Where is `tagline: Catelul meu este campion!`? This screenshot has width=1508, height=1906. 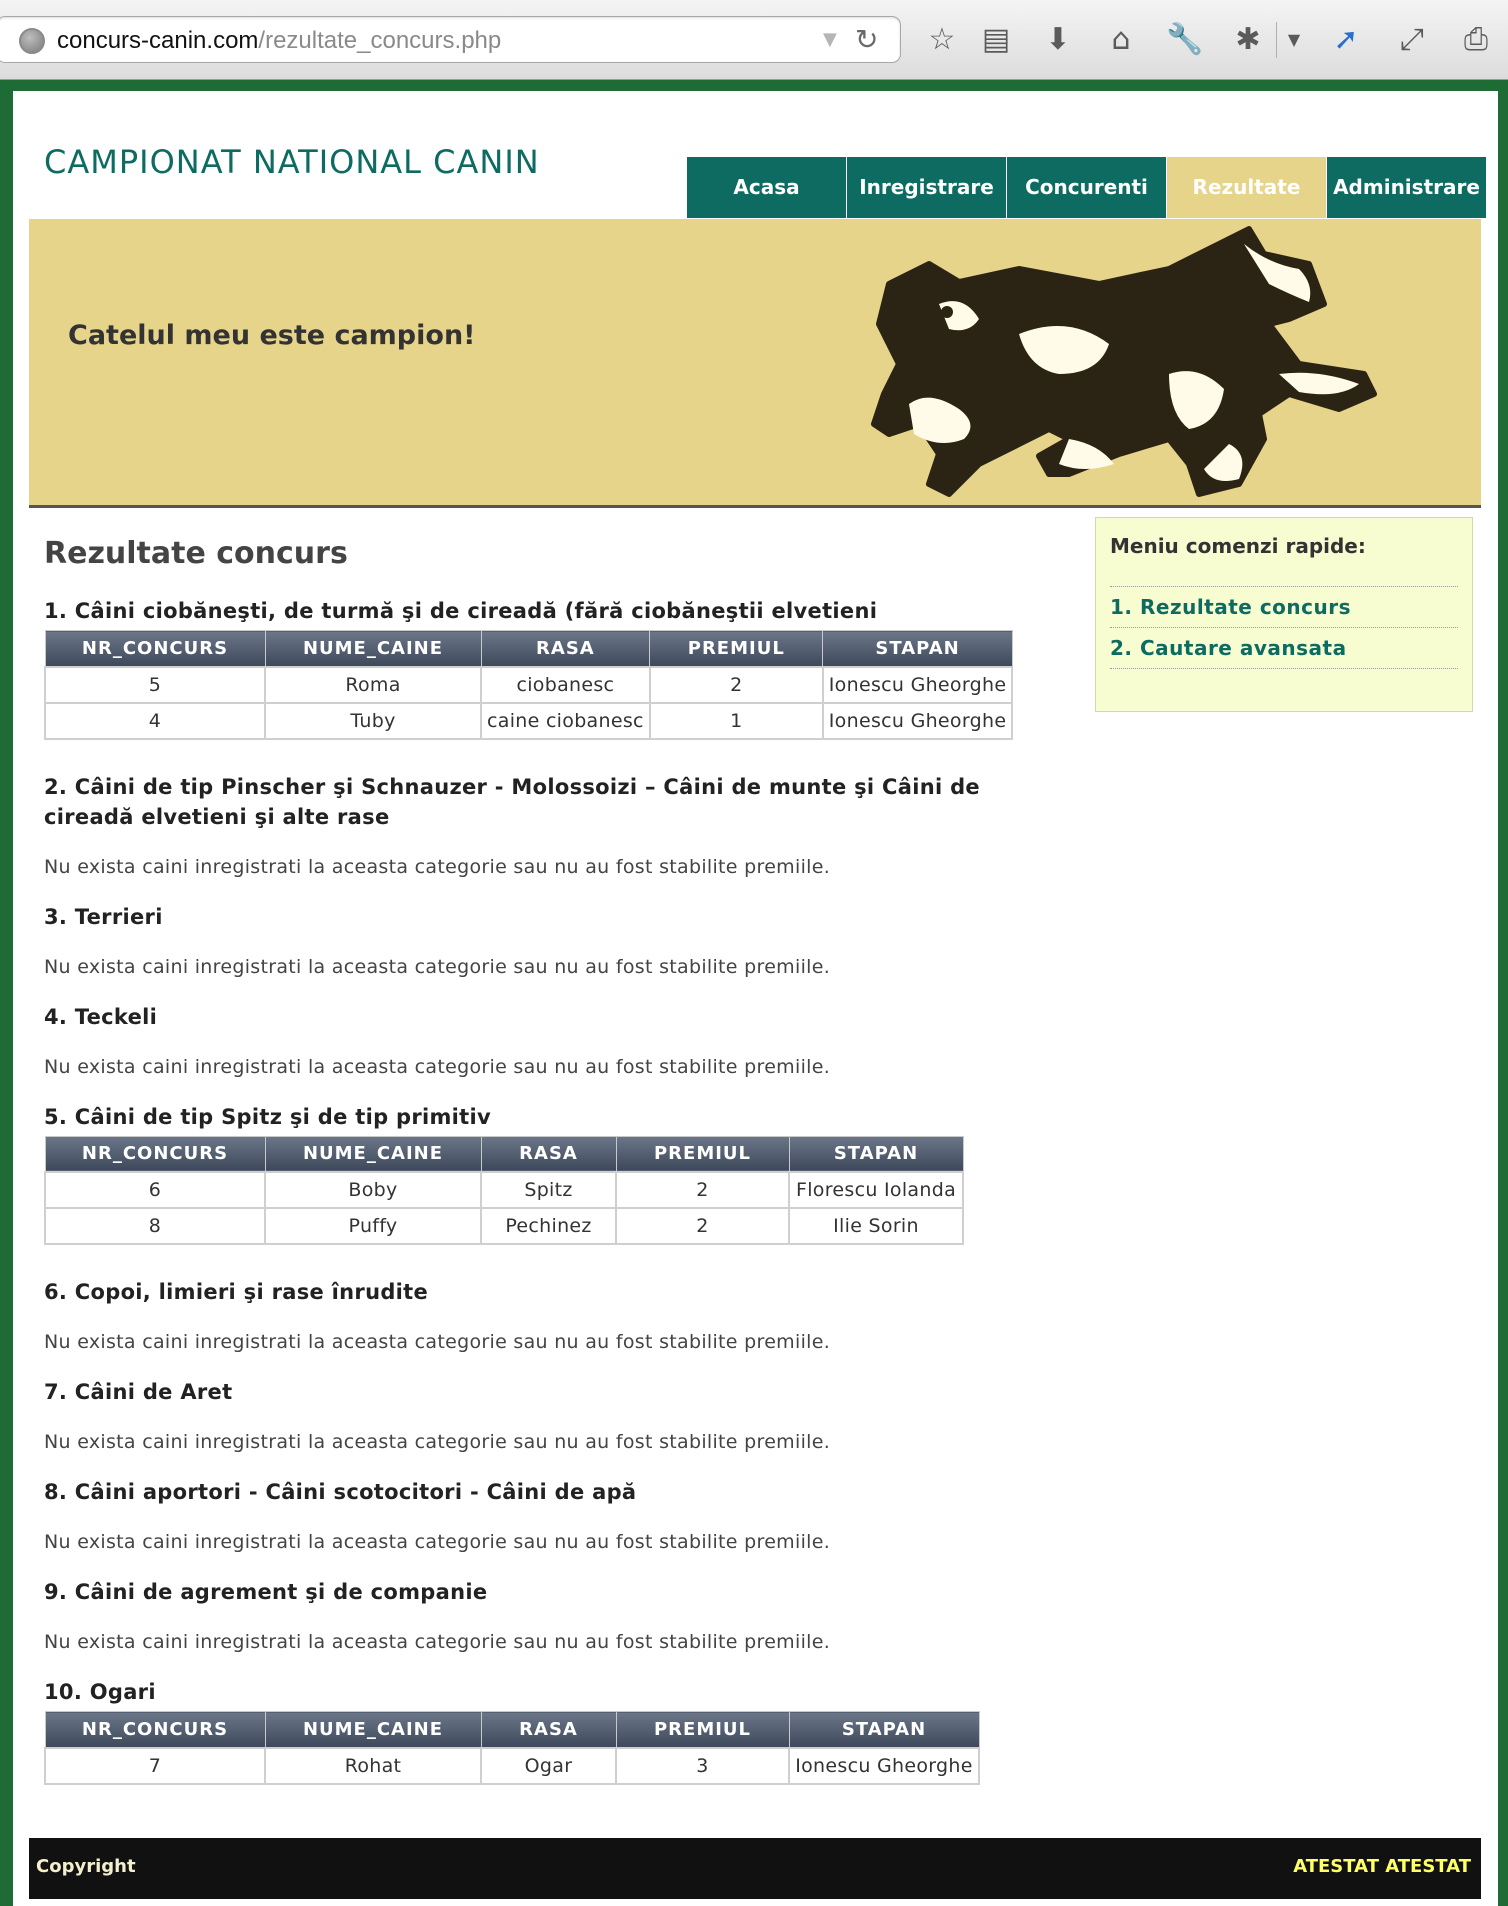 tagline: Catelul meu este campion! is located at coordinates (272, 335).